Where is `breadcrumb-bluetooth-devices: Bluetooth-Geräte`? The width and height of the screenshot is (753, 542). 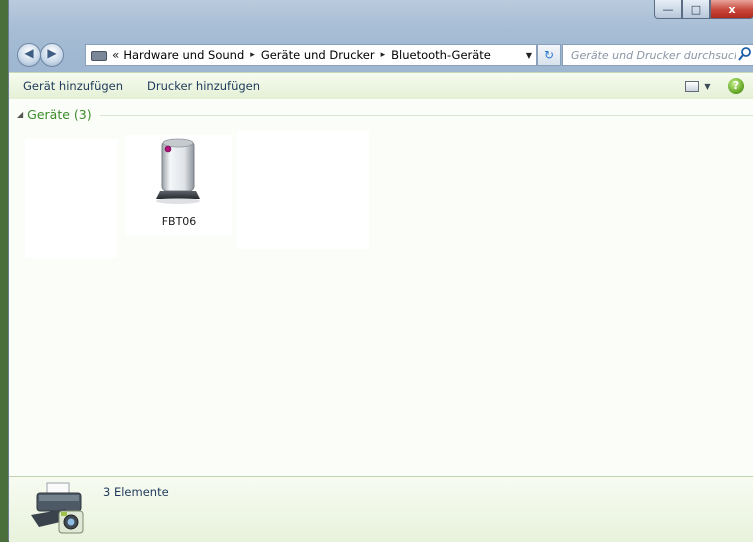 breadcrumb-bluetooth-devices: Bluetooth-Geräte is located at coordinates (441, 55).